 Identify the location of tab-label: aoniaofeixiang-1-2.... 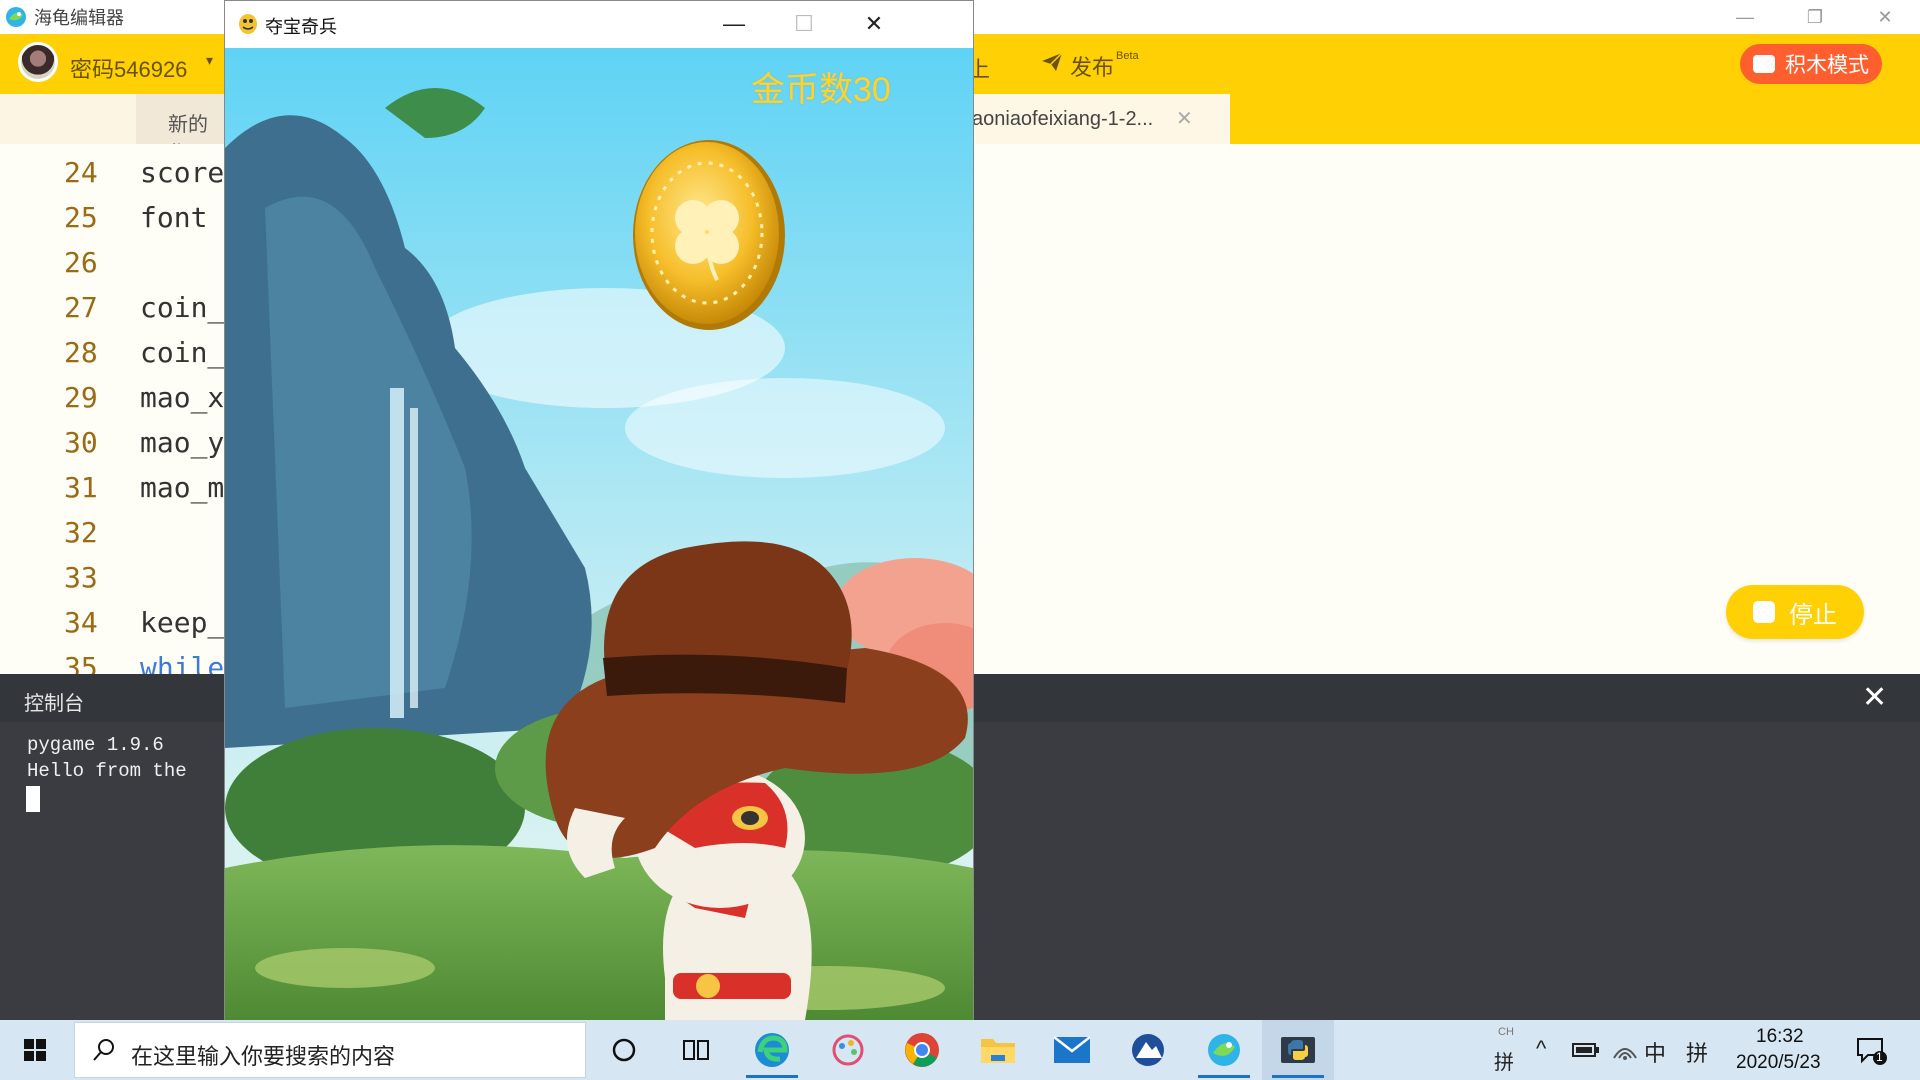
(1063, 119).